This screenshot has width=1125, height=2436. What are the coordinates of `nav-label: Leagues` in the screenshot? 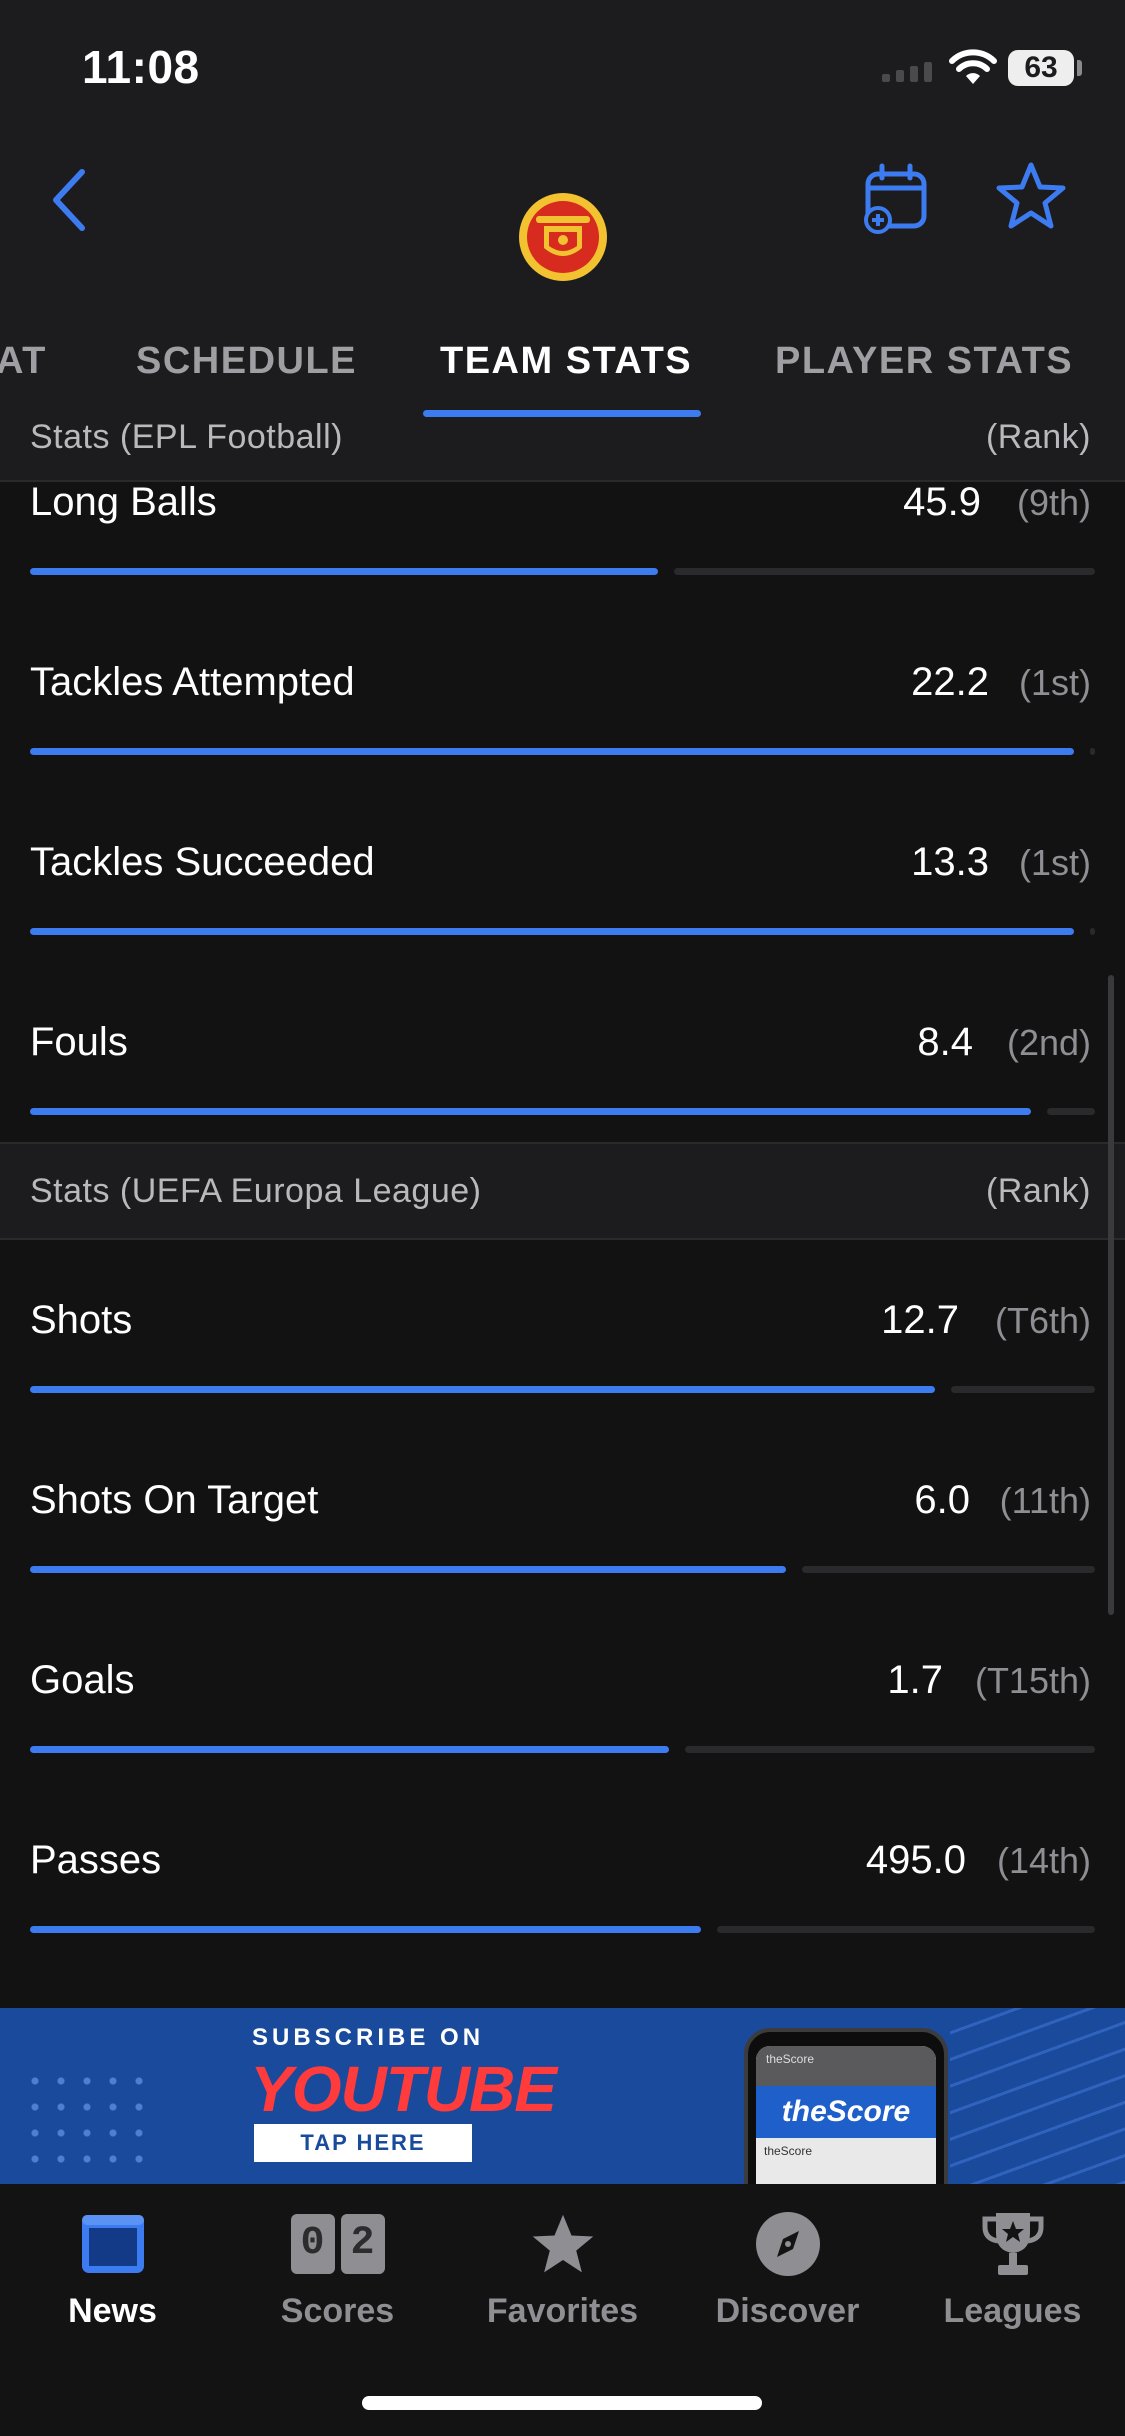 It's located at (1012, 2311).